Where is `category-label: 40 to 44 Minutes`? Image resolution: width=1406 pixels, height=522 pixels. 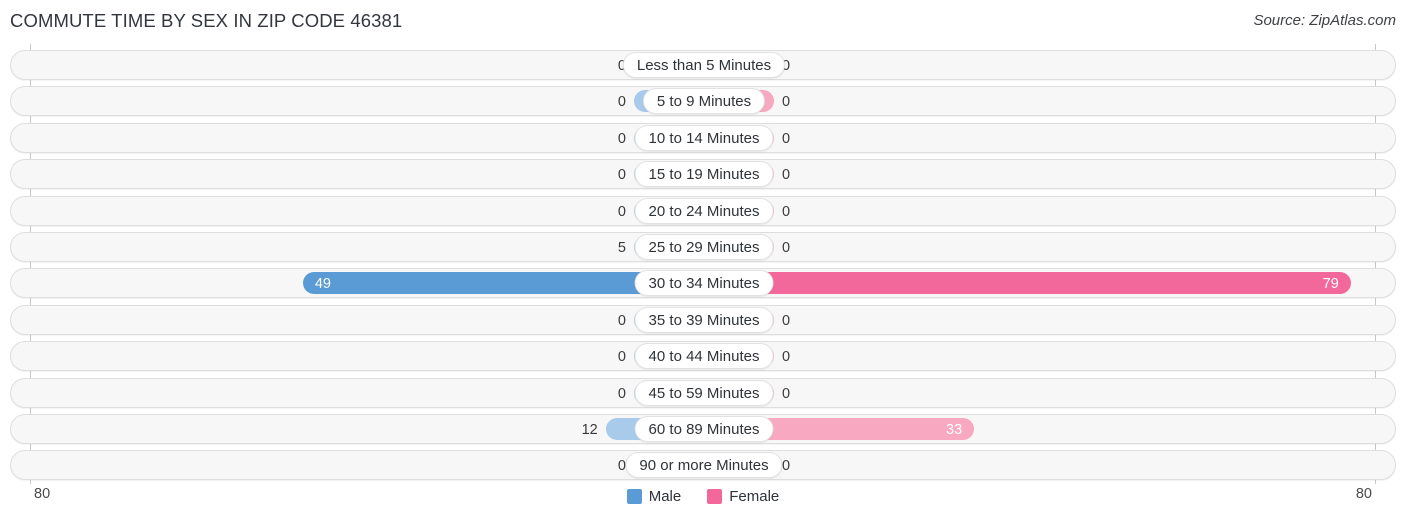 category-label: 40 to 44 Minutes is located at coordinates (704, 356).